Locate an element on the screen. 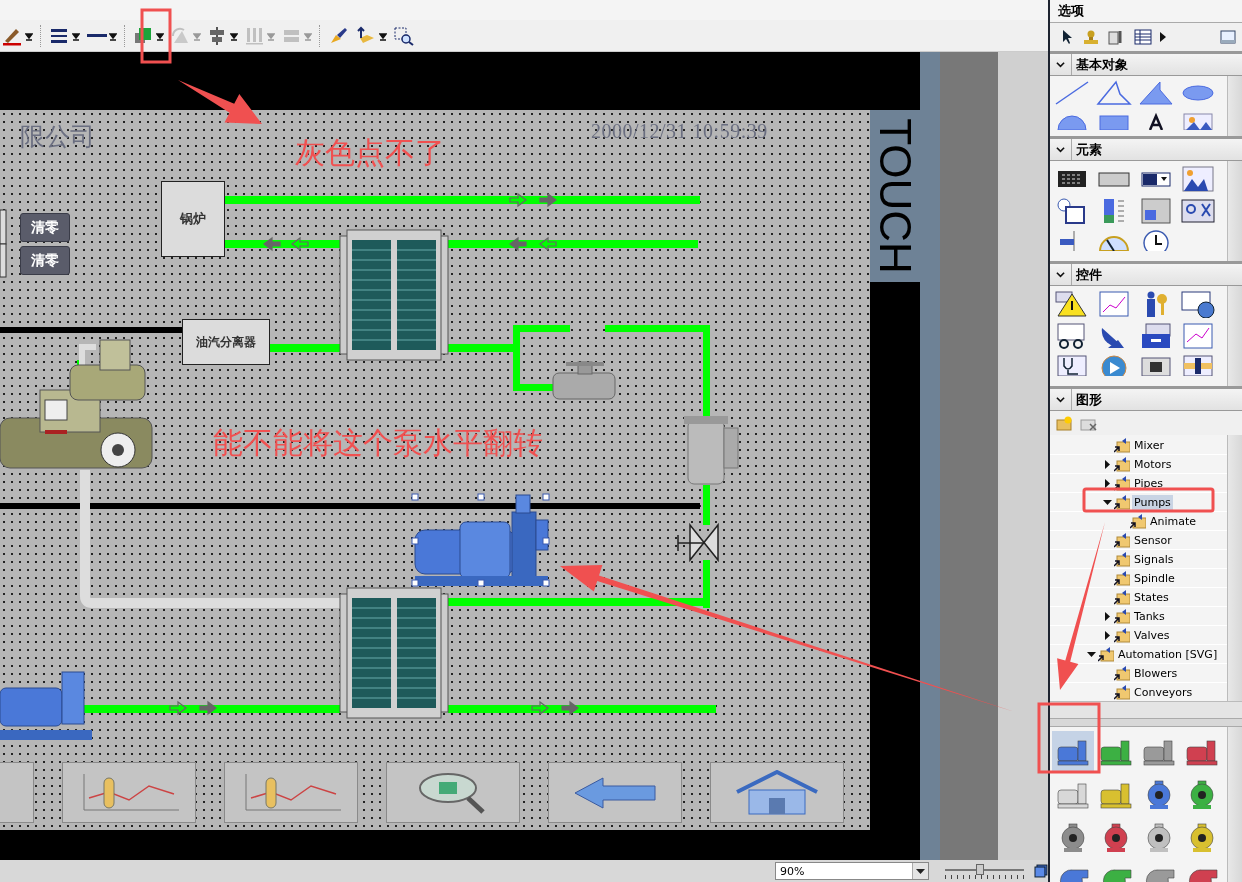  boiler-box: 锅炉 is located at coordinates (193, 219).